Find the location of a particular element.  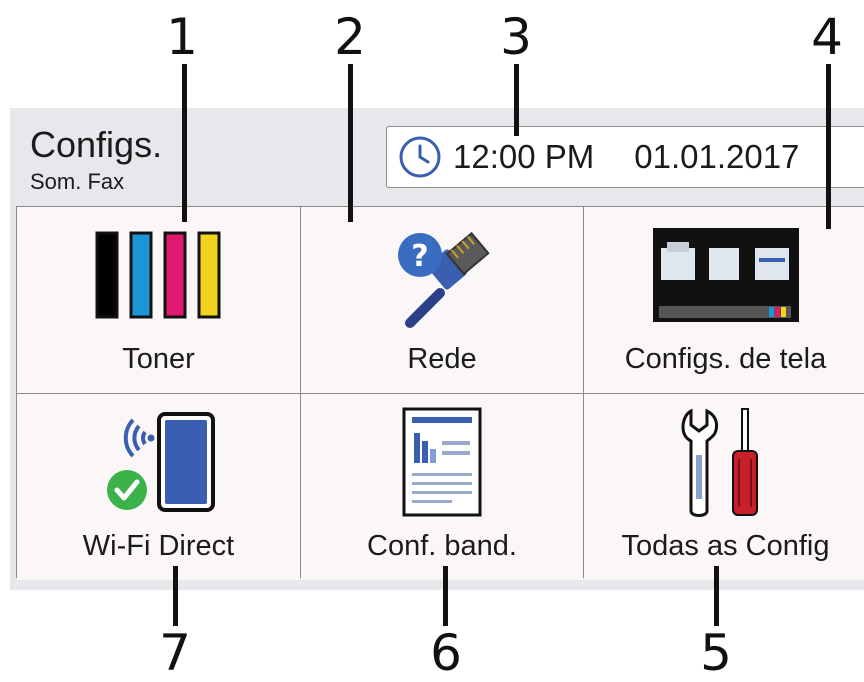

callout-6: 6 is located at coordinates (446, 653).